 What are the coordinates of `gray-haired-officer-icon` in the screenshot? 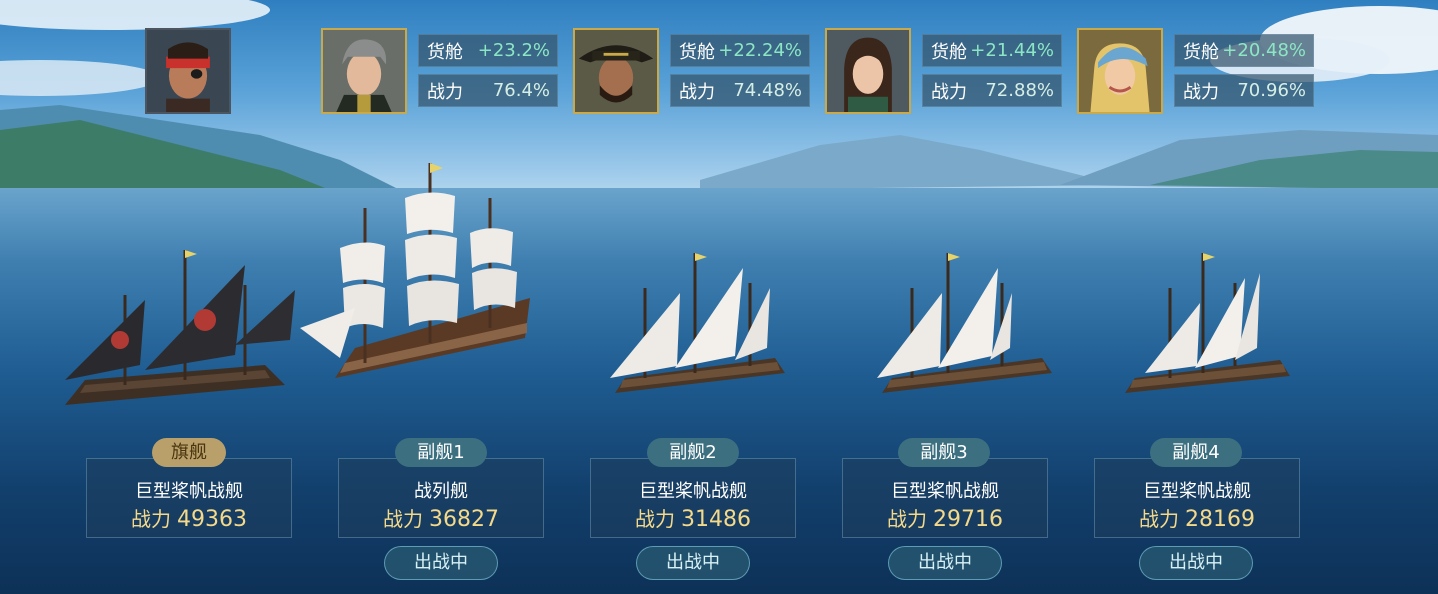 It's located at (364, 71).